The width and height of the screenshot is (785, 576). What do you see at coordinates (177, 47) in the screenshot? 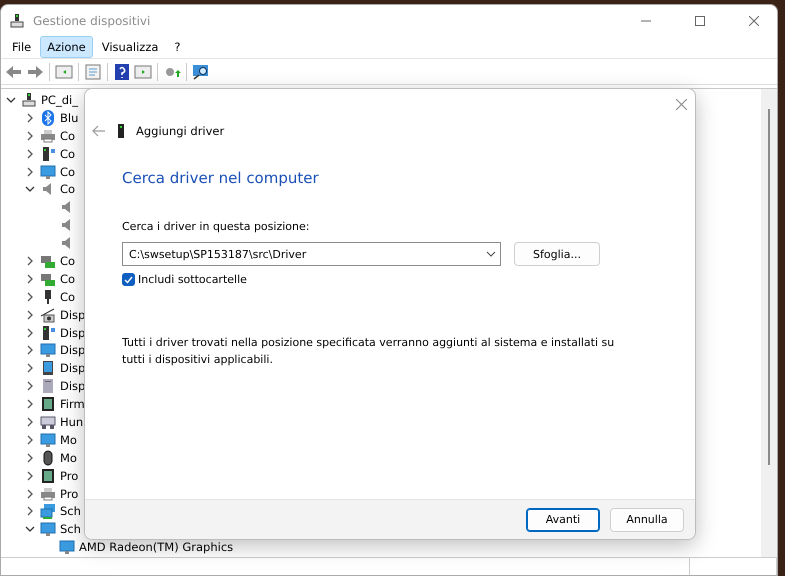
I see `menu-item: ?` at bounding box center [177, 47].